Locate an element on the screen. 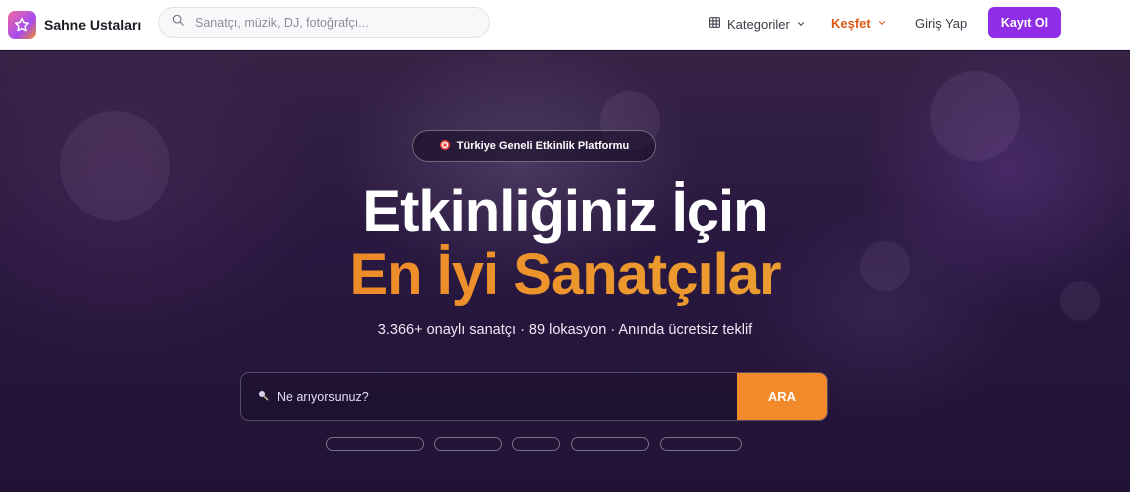 The width and height of the screenshot is (1130, 492). hero-search-input is located at coordinates (499, 396).